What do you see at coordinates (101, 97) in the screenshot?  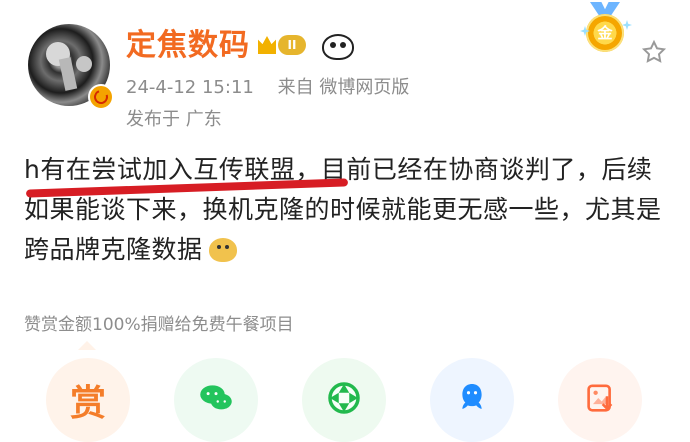 I see `verified-badge-icon` at bounding box center [101, 97].